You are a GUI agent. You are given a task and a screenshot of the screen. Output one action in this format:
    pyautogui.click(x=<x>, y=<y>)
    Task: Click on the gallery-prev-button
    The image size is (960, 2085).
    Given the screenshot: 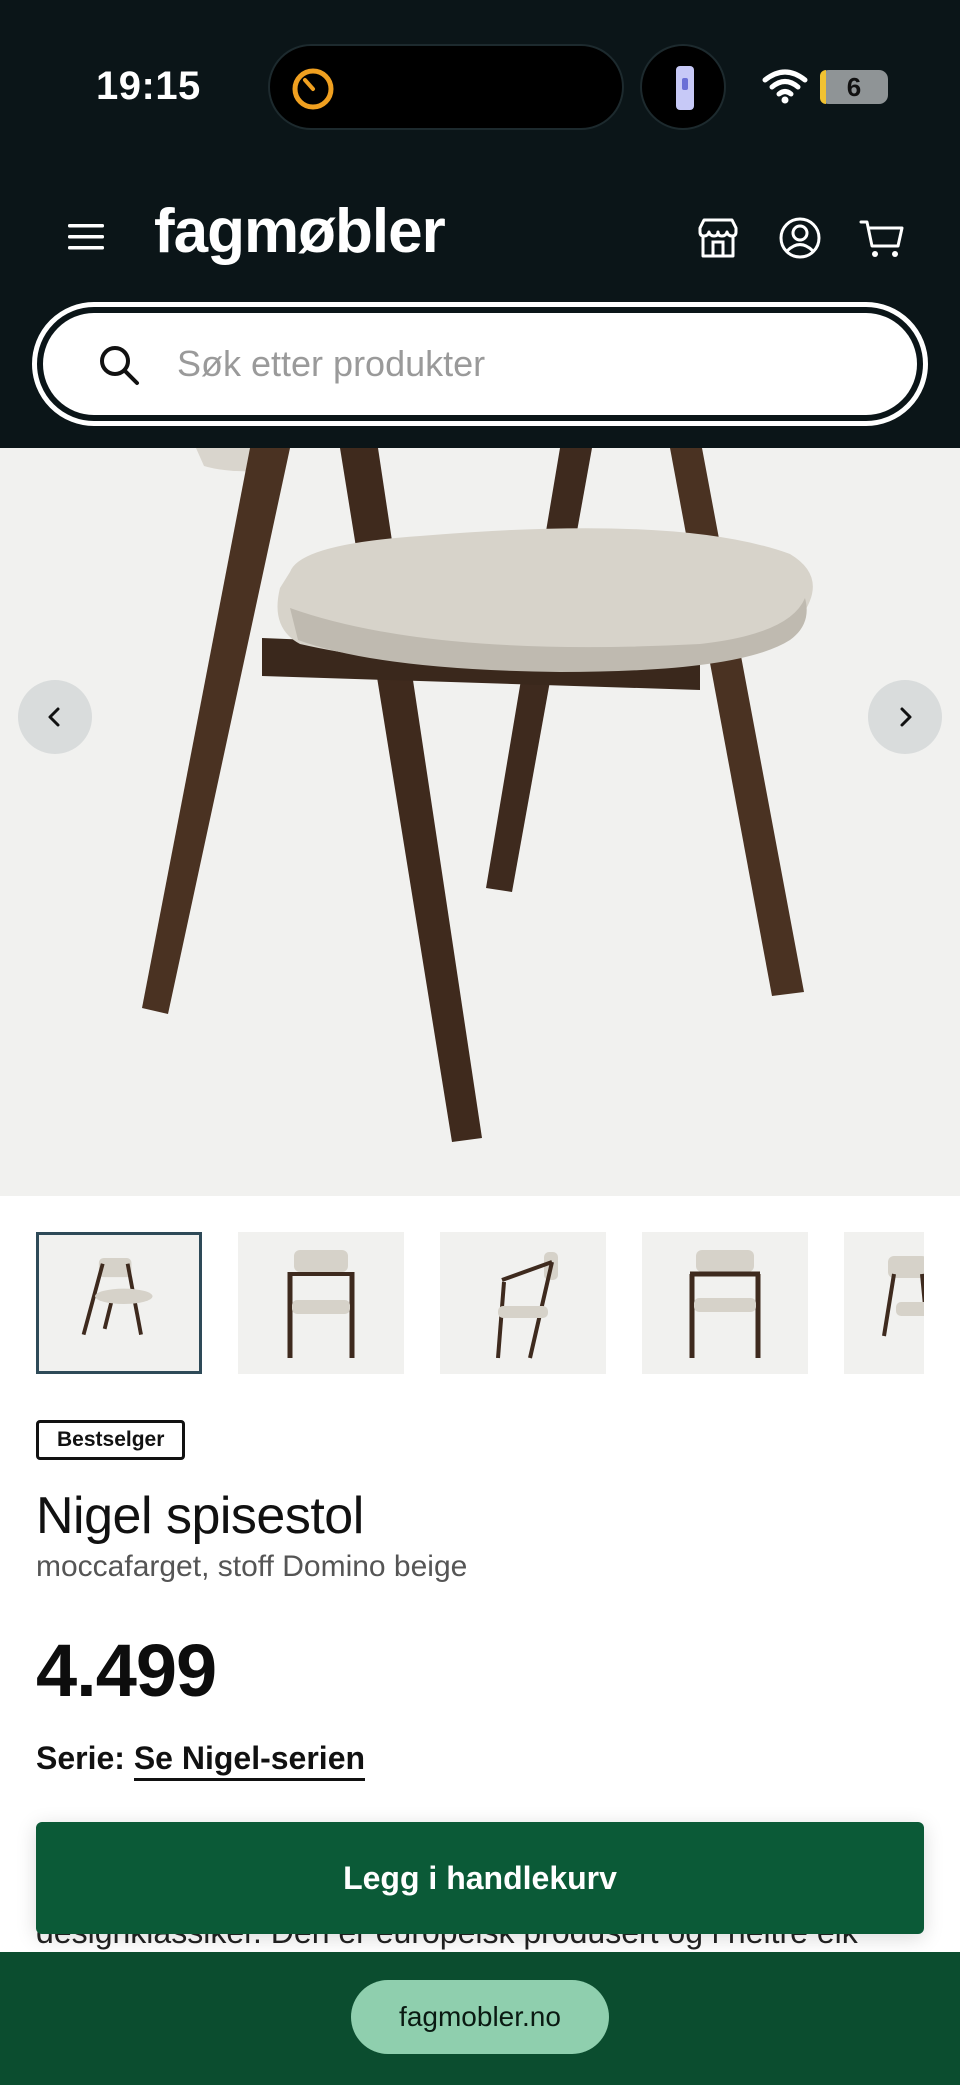 What is the action you would take?
    pyautogui.click(x=55, y=717)
    